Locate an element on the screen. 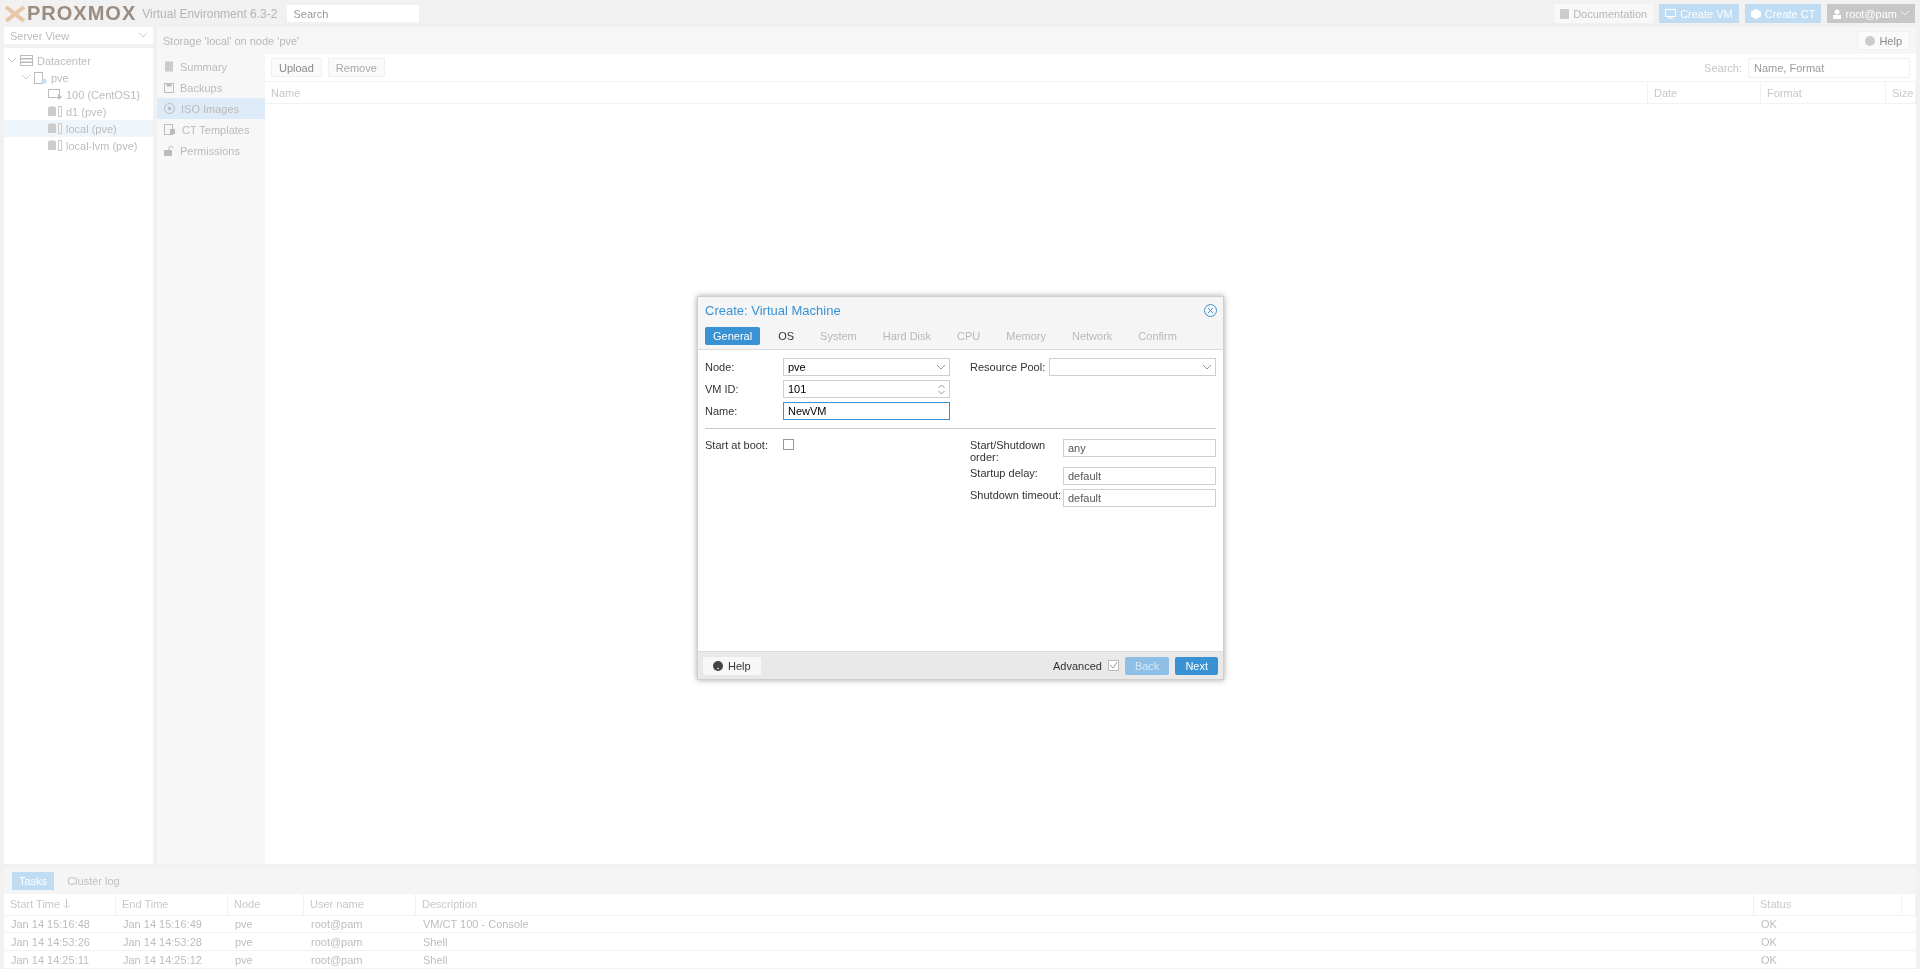 This screenshot has width=1920, height=969. version-label: Virtual Environment 6.3-2 is located at coordinates (210, 13).